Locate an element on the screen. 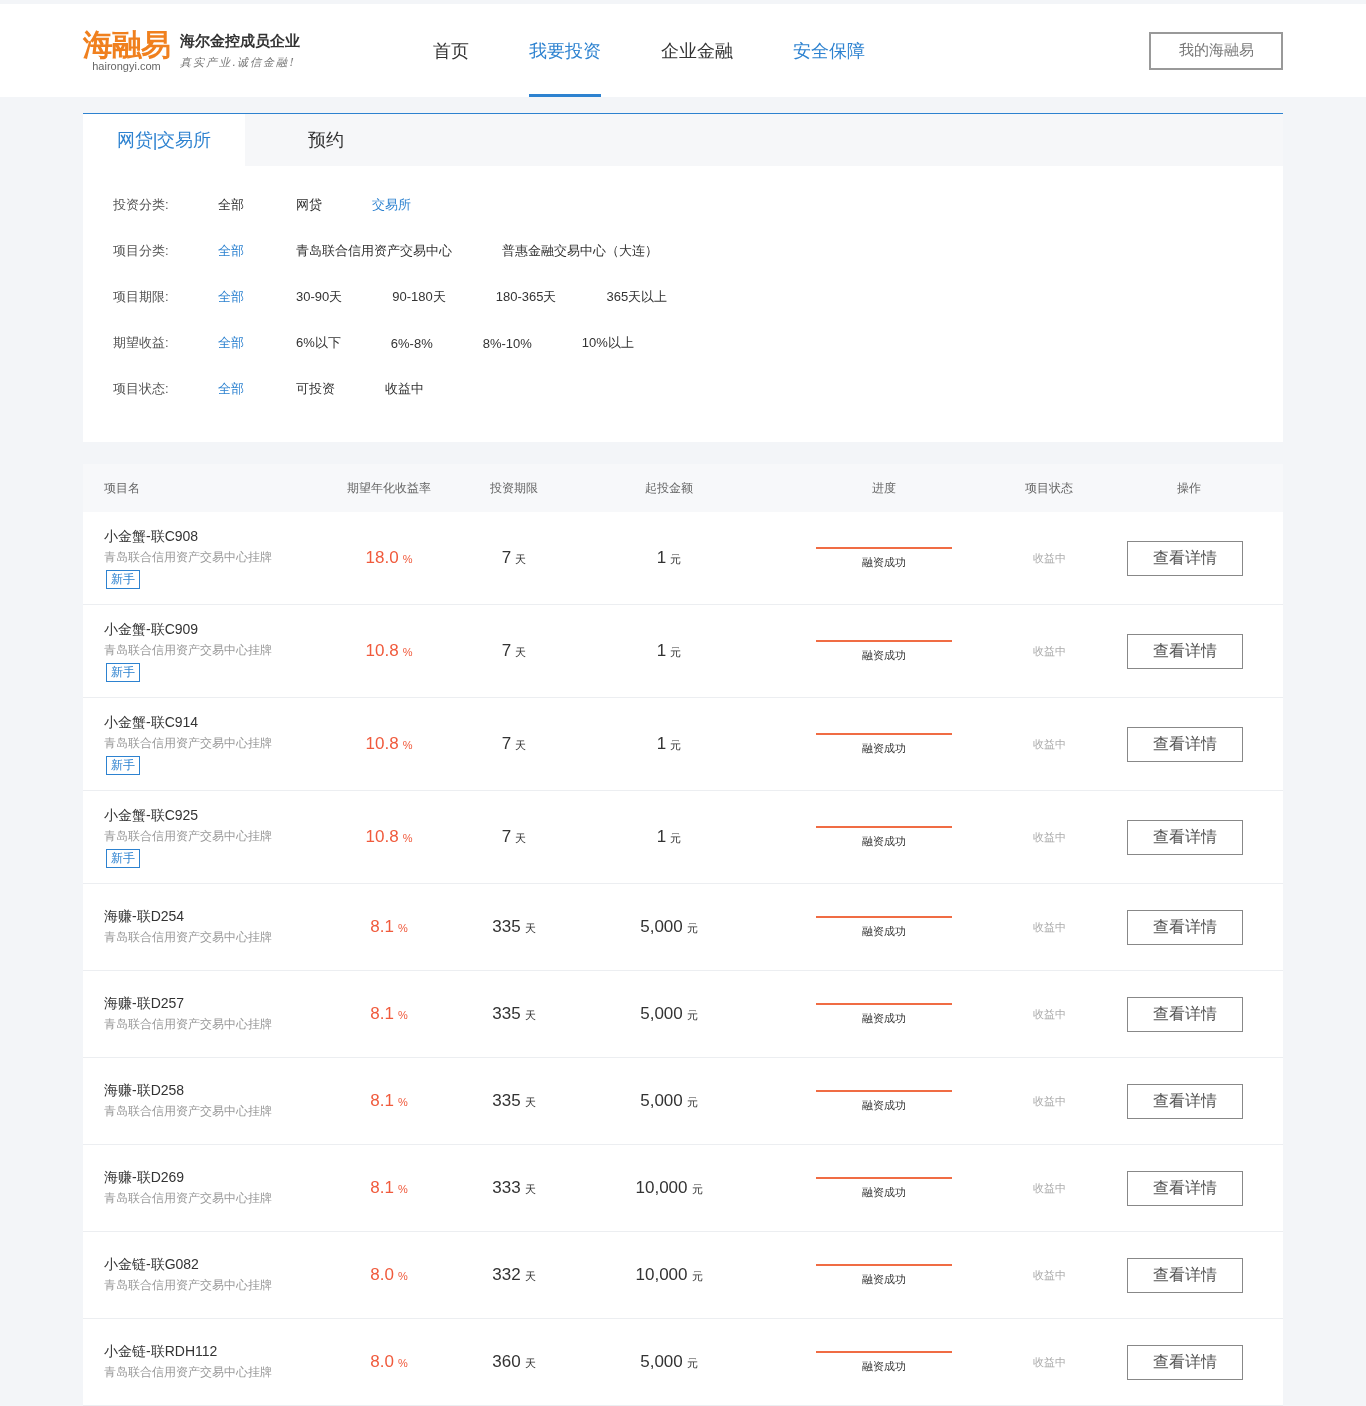 This screenshot has width=1366, height=1406. filter-option: 青岛联合信用资产交易中心 is located at coordinates (374, 251).